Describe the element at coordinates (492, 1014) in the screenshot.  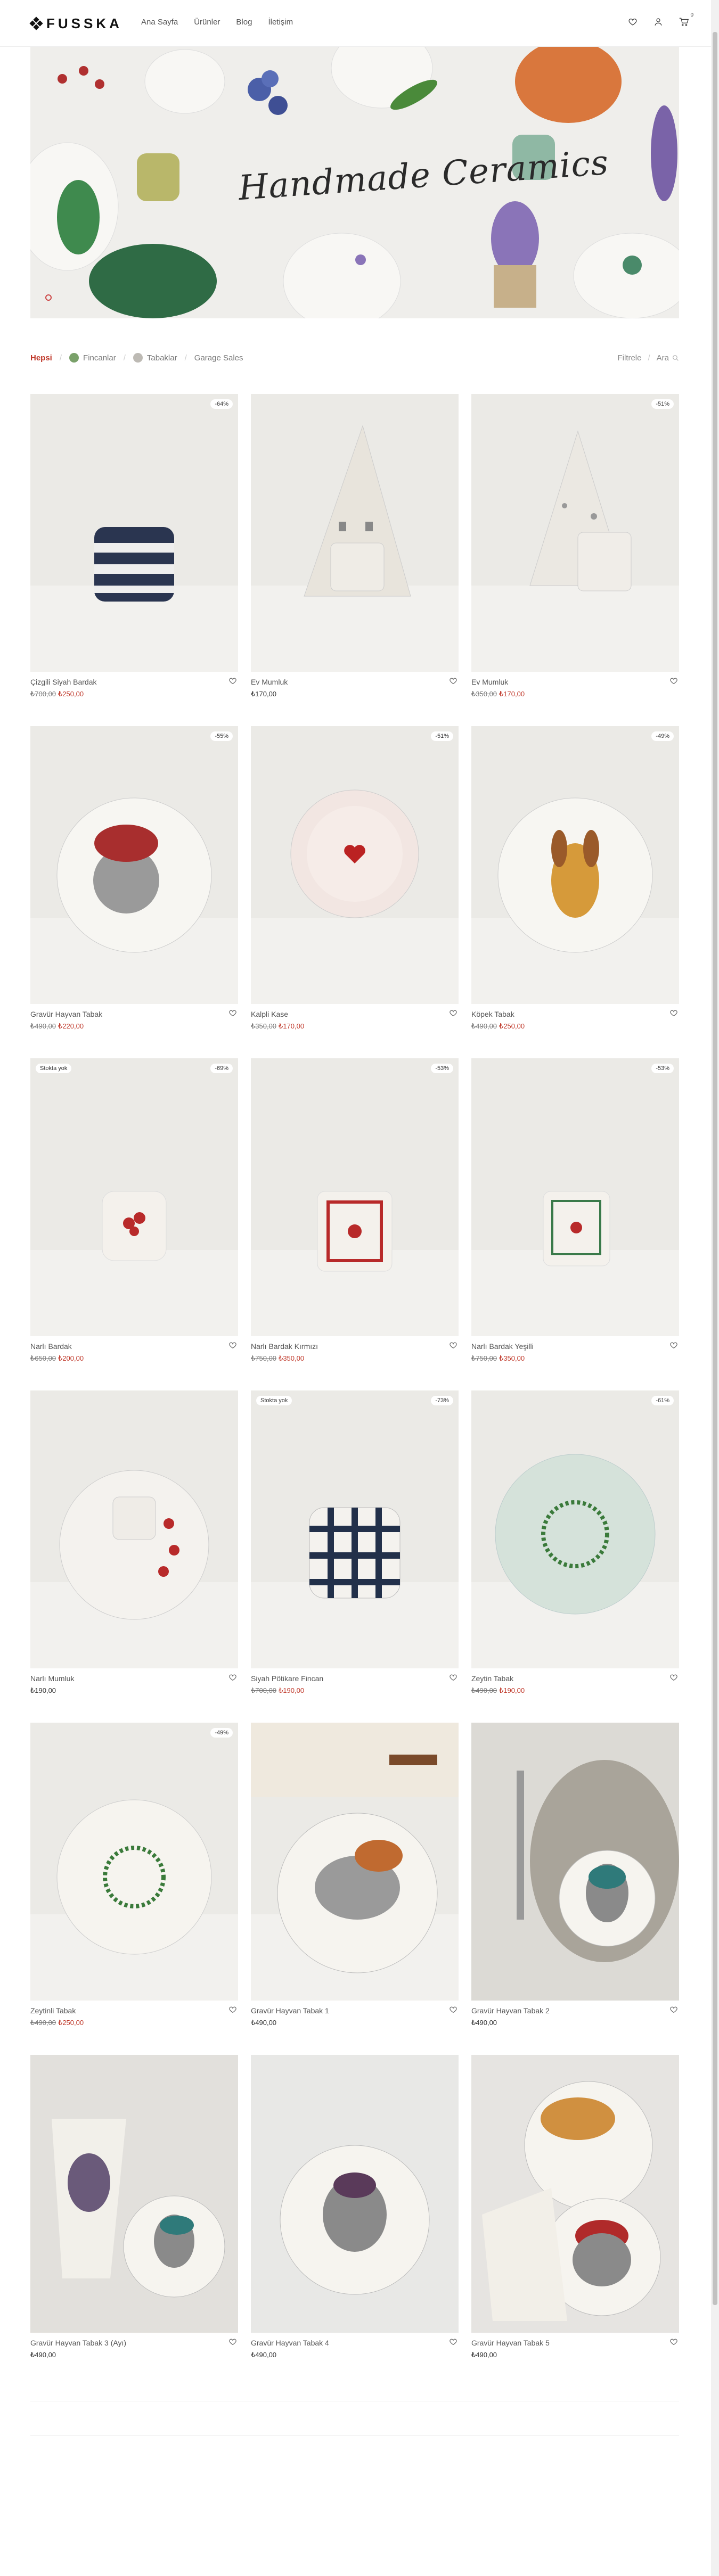
I see `product-name: Köpek Tabak` at that location.